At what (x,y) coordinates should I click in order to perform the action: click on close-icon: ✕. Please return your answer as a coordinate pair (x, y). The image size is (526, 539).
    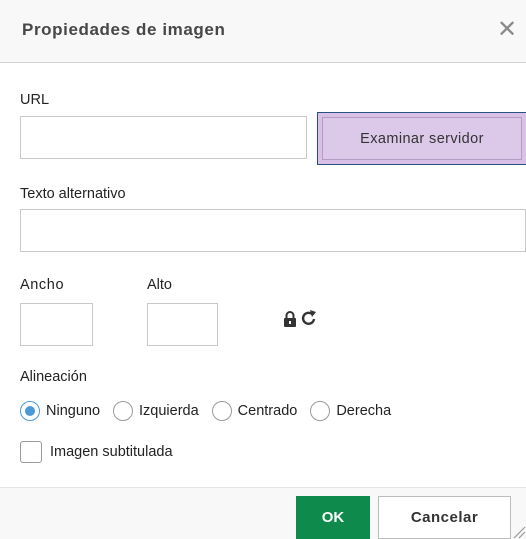
    Looking at the image, I should click on (507, 30).